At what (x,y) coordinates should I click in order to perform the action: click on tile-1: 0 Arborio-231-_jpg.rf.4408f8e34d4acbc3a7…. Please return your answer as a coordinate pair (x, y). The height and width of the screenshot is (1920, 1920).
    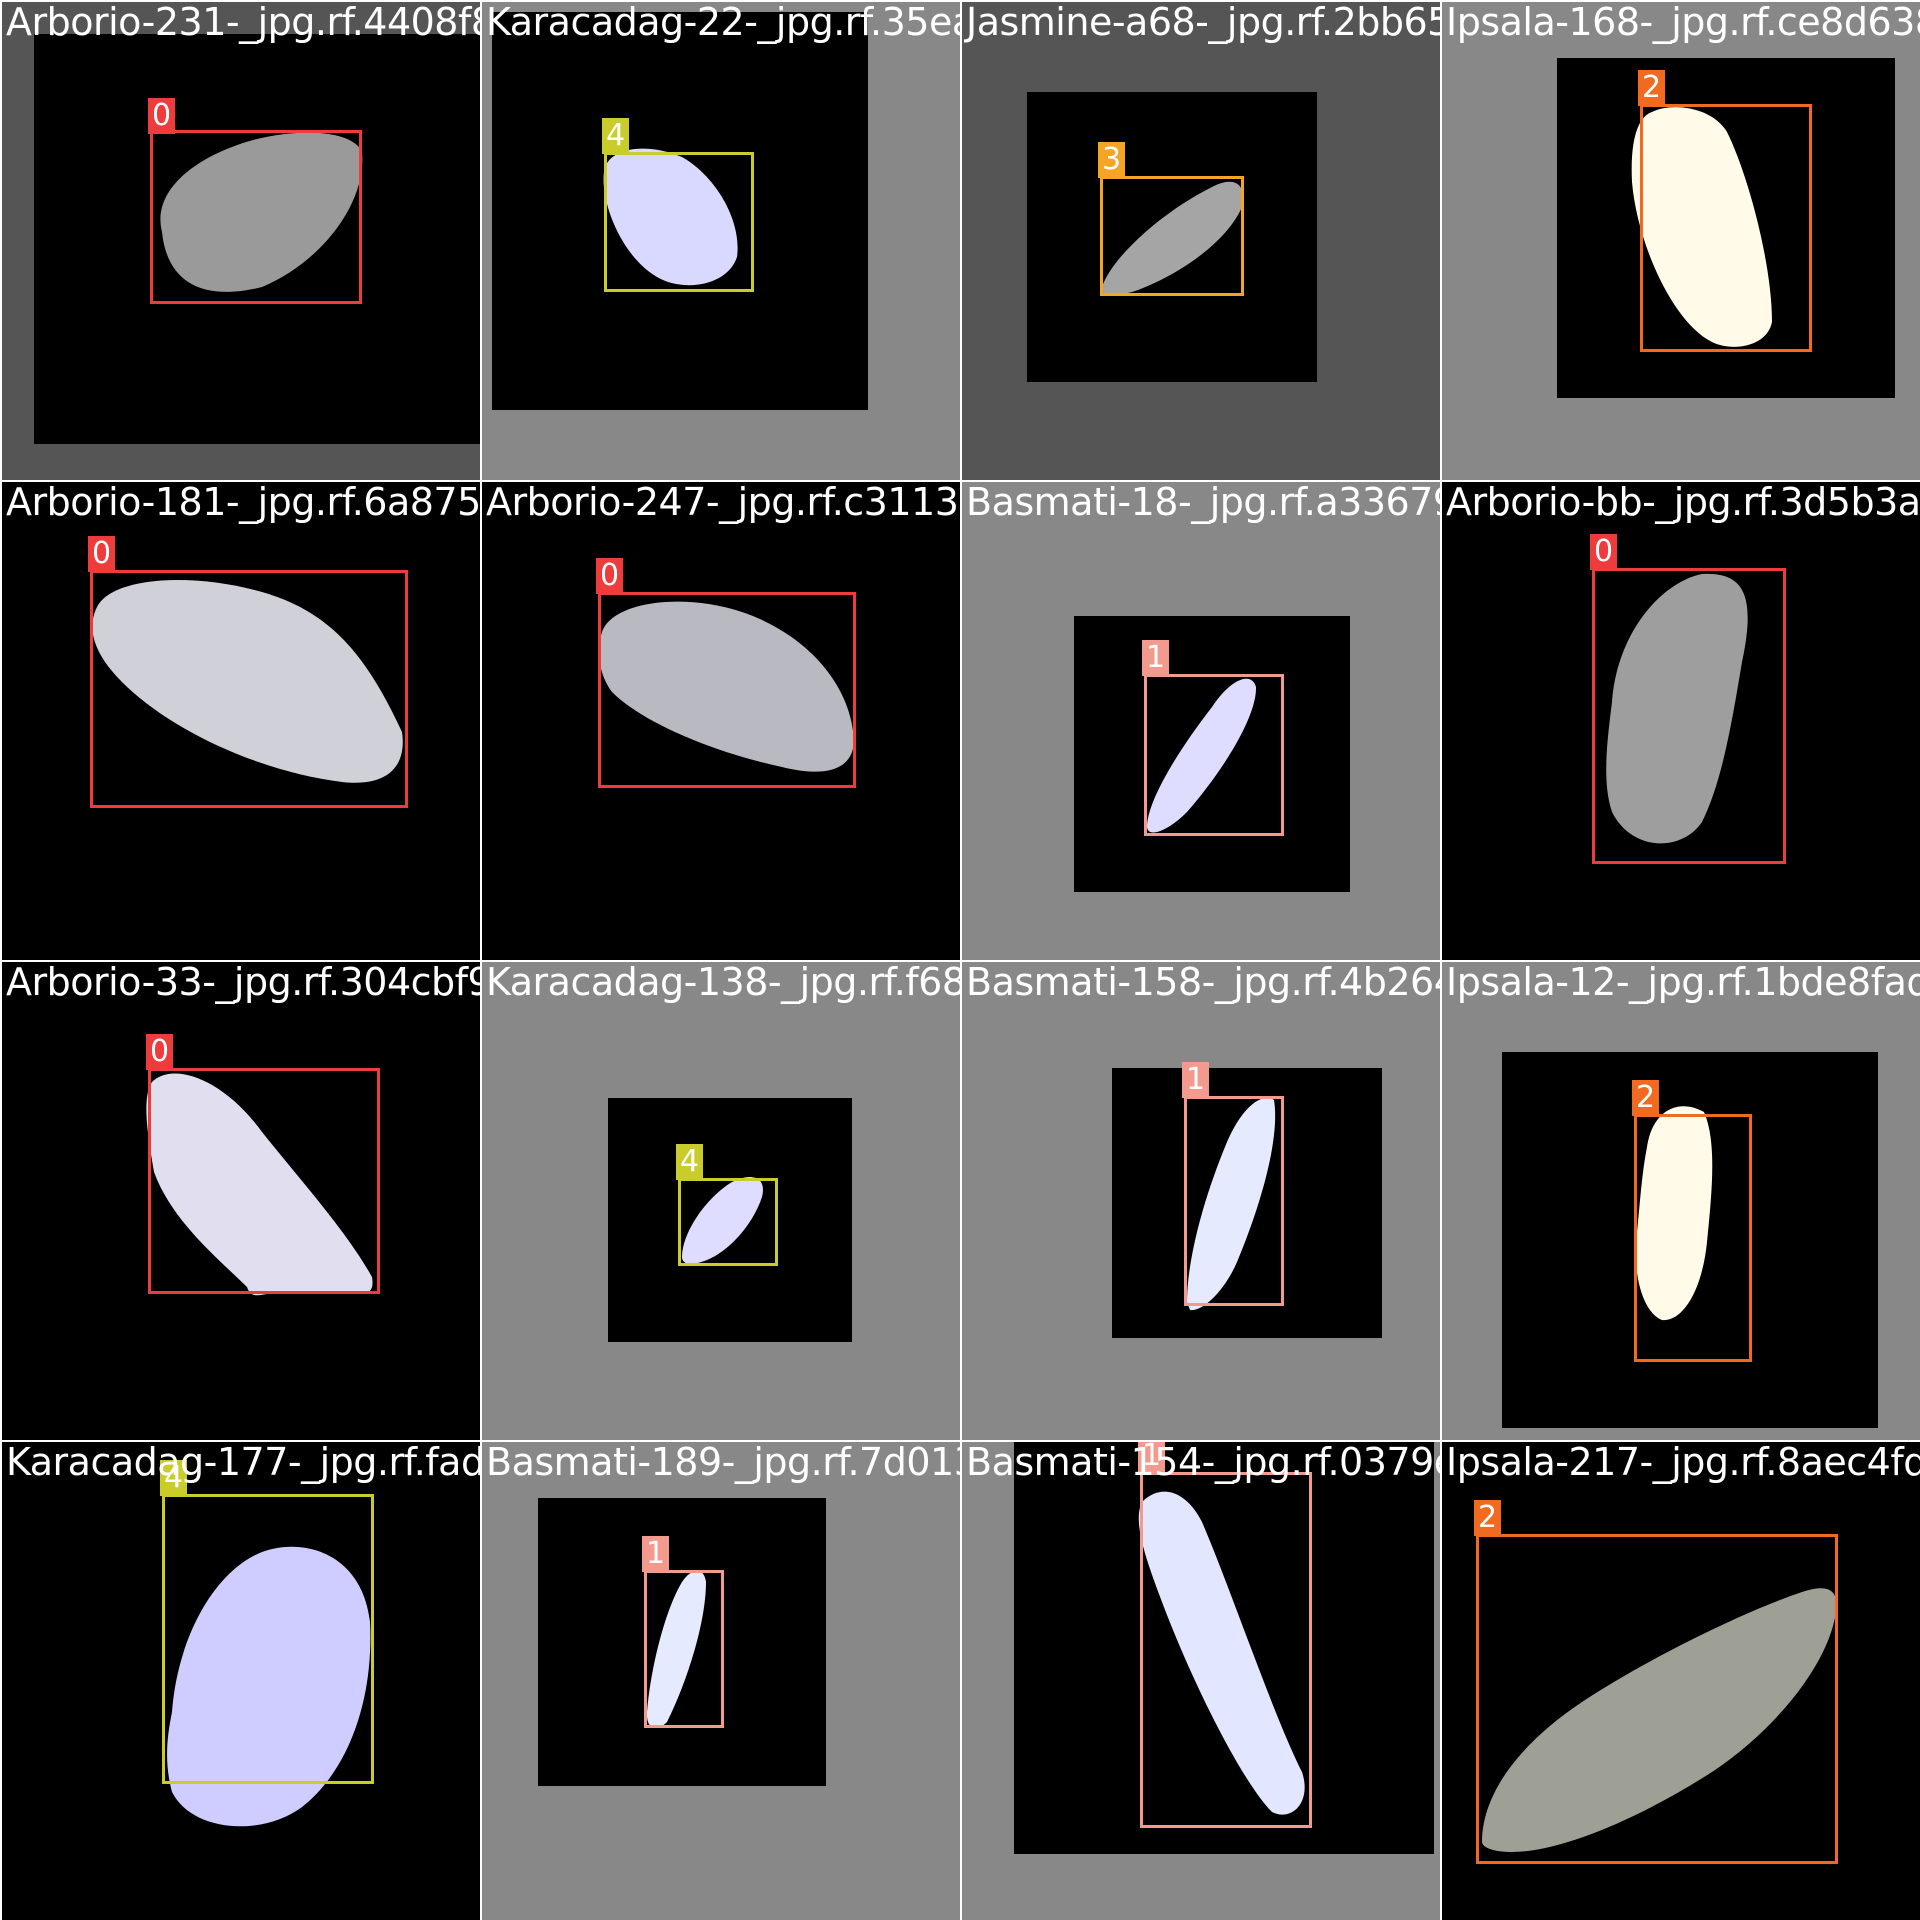
    Looking at the image, I should click on (241, 241).